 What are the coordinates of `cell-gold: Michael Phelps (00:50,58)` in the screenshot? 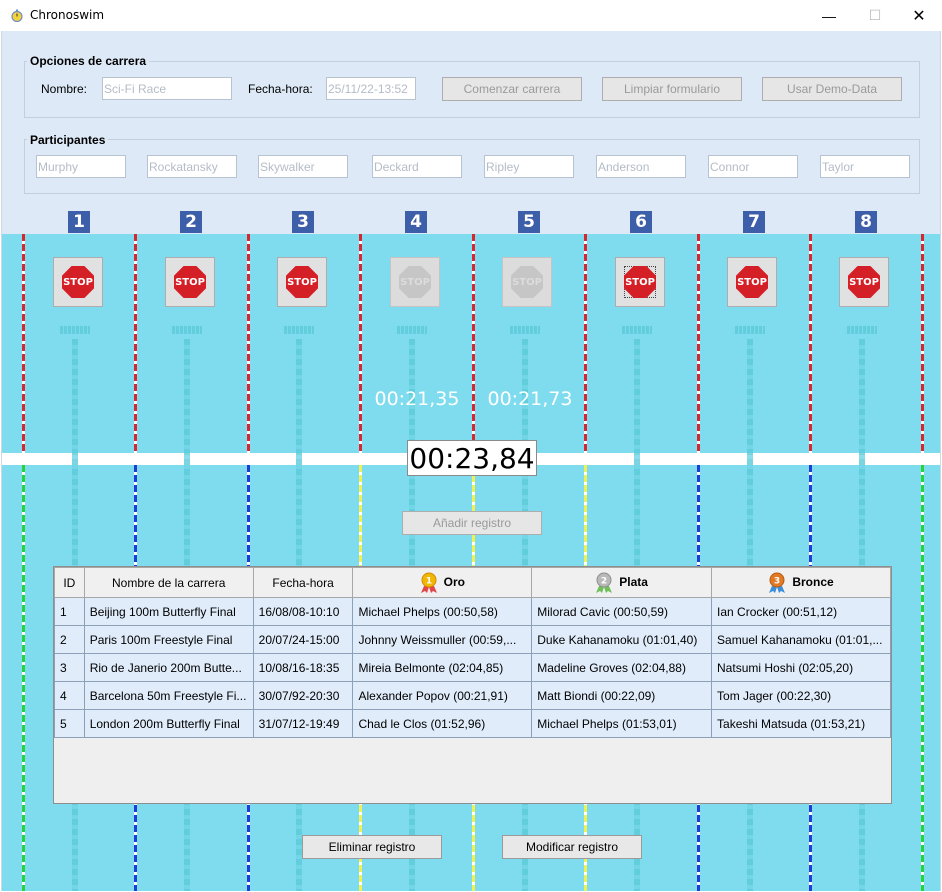 It's located at (442, 611).